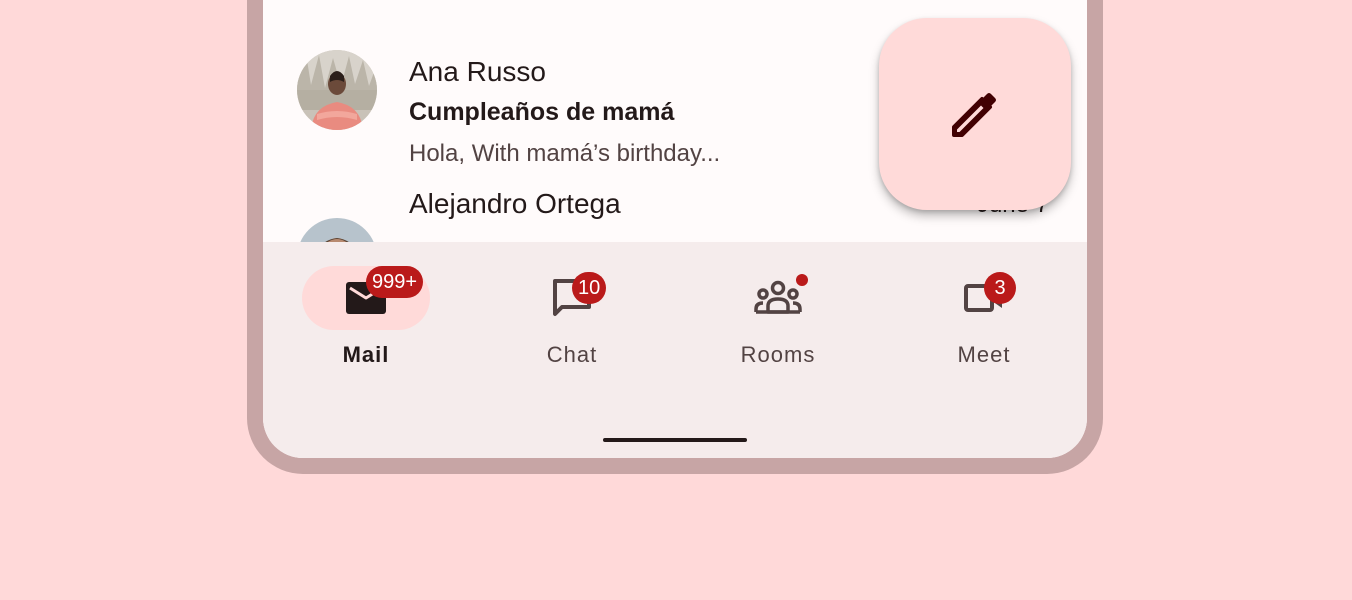 Image resolution: width=1352 pixels, height=600 pixels. What do you see at coordinates (778, 354) in the screenshot?
I see `nav-label: Rooms` at bounding box center [778, 354].